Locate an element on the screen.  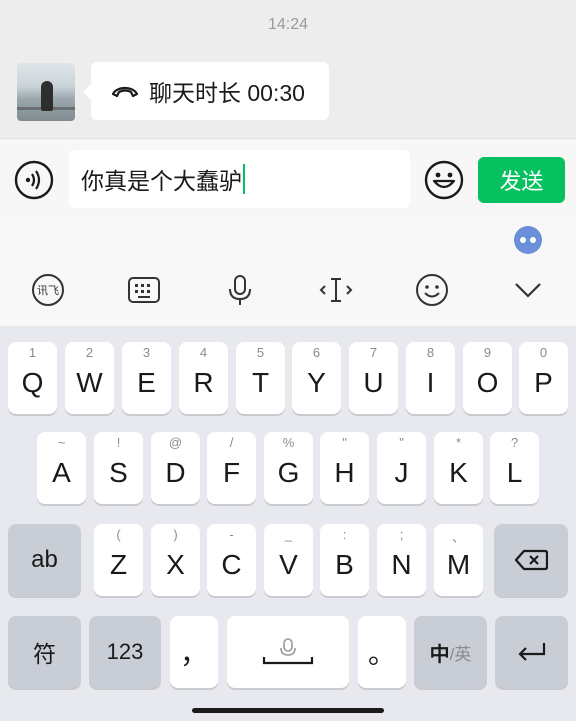
avatar-figure is located at coordinates (47, 96).